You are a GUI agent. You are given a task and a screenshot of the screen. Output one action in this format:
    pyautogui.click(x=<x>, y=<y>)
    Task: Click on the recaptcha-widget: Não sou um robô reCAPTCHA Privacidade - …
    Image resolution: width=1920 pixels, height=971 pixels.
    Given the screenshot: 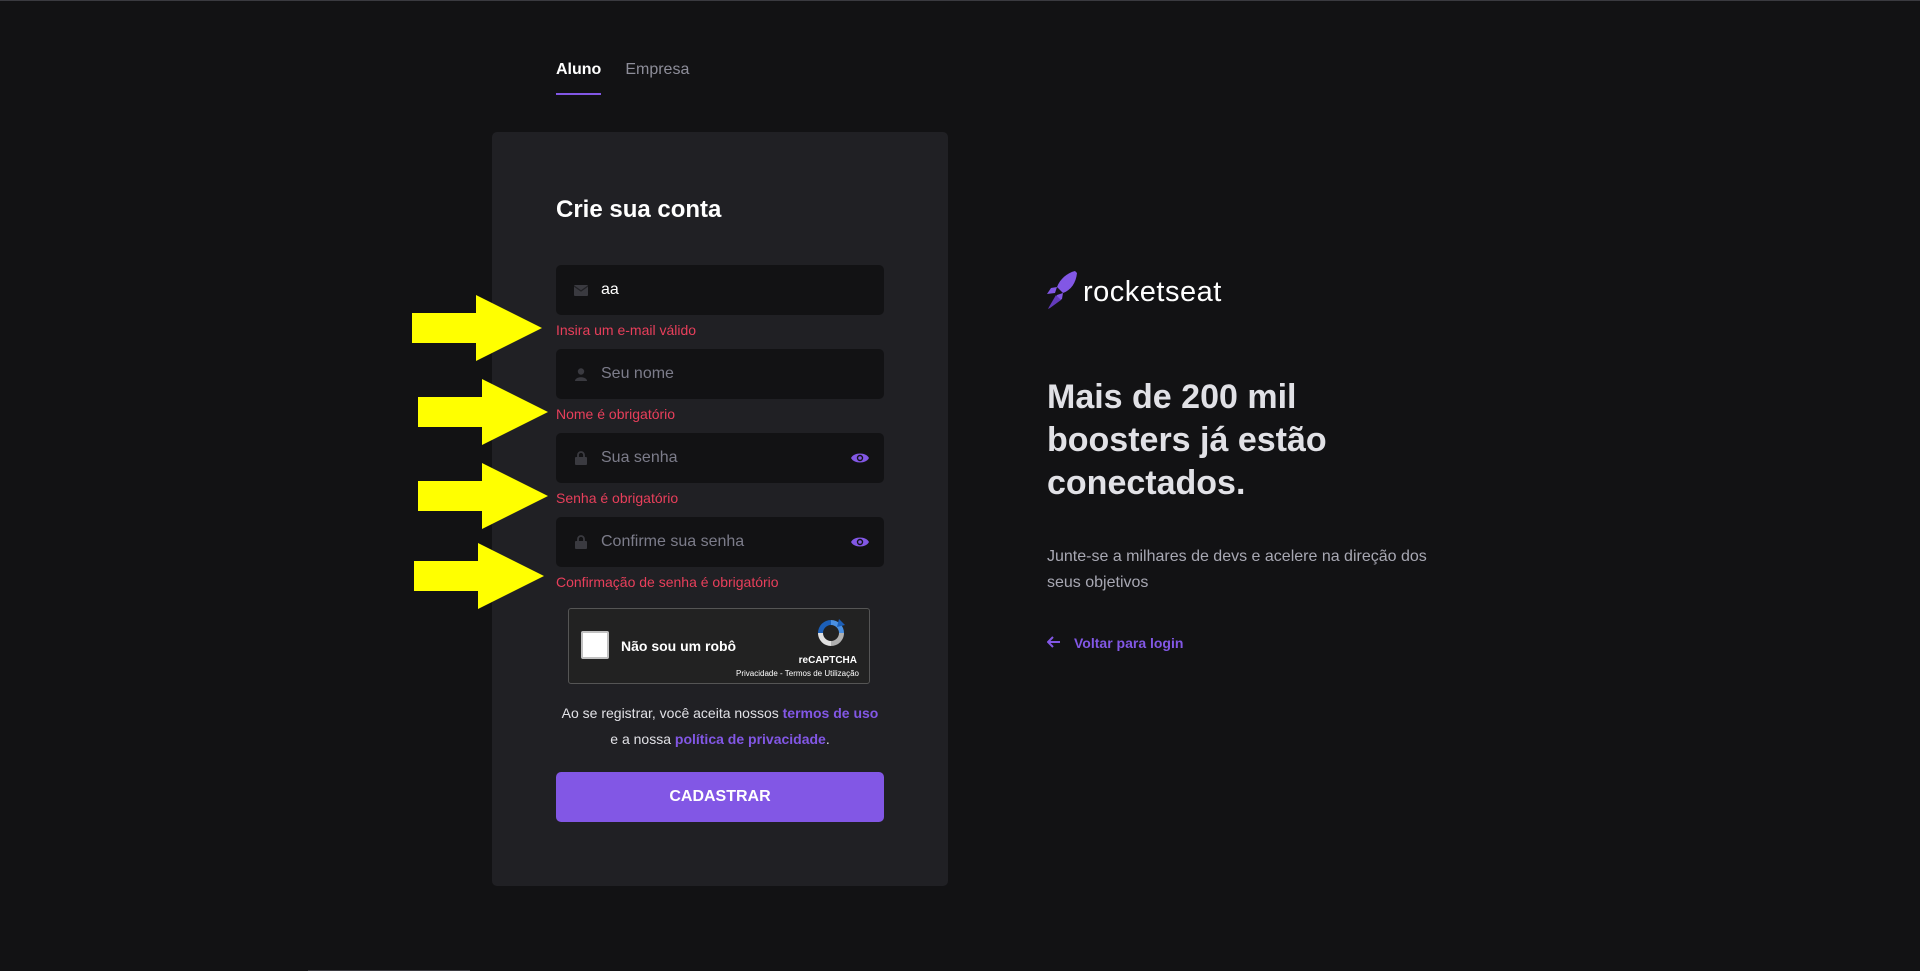 What is the action you would take?
    pyautogui.click(x=719, y=646)
    